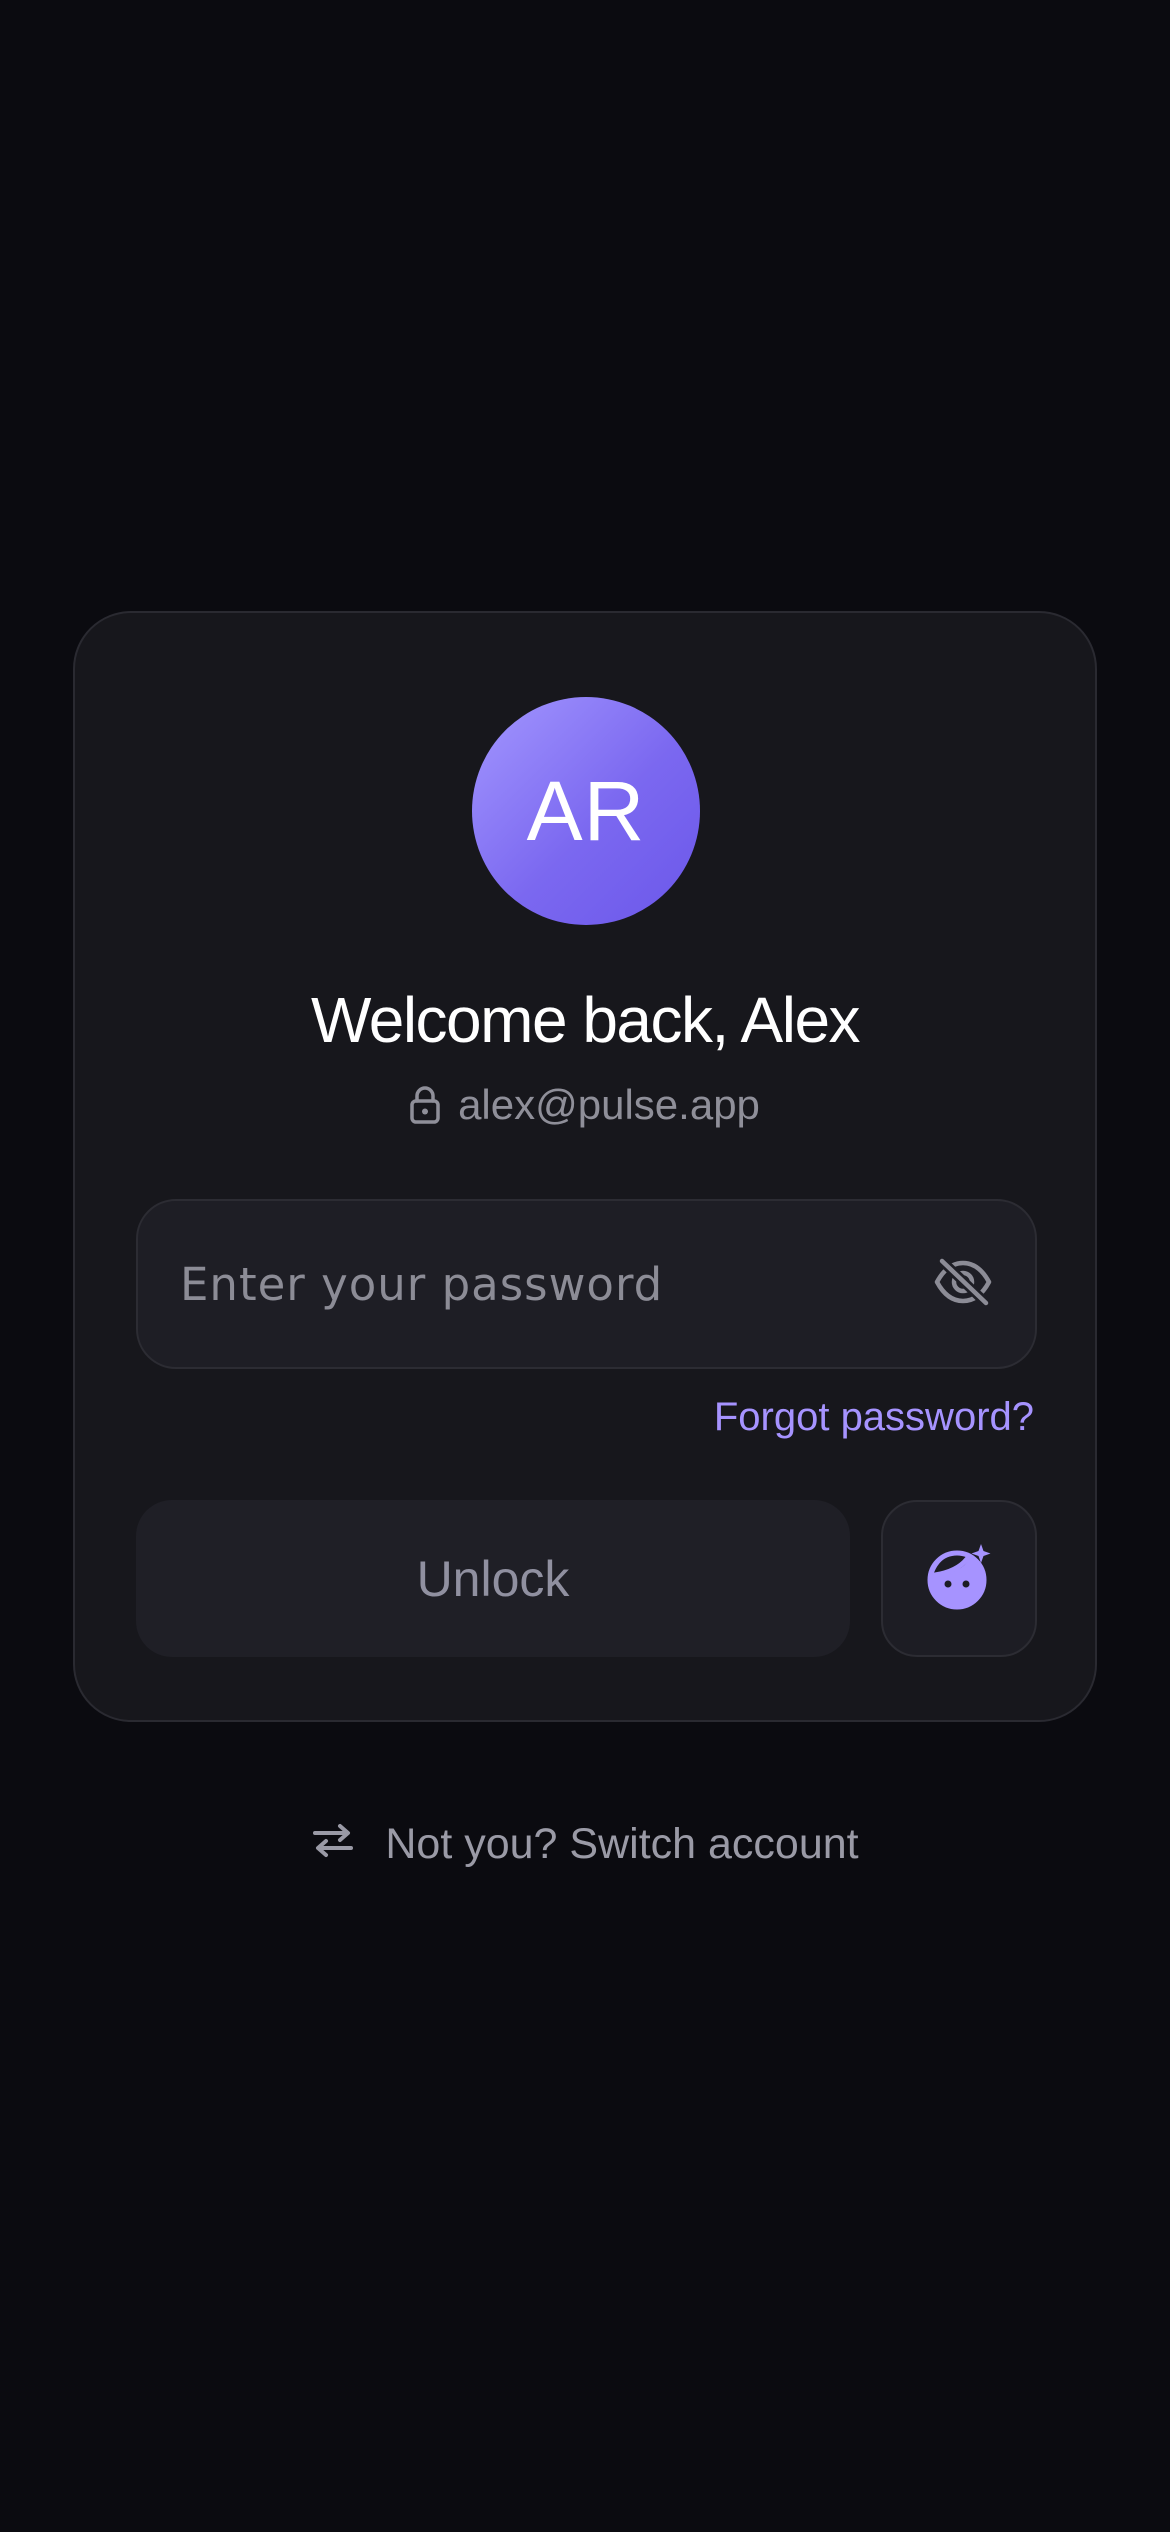  I want to click on eye-off-icon, so click(963, 1283).